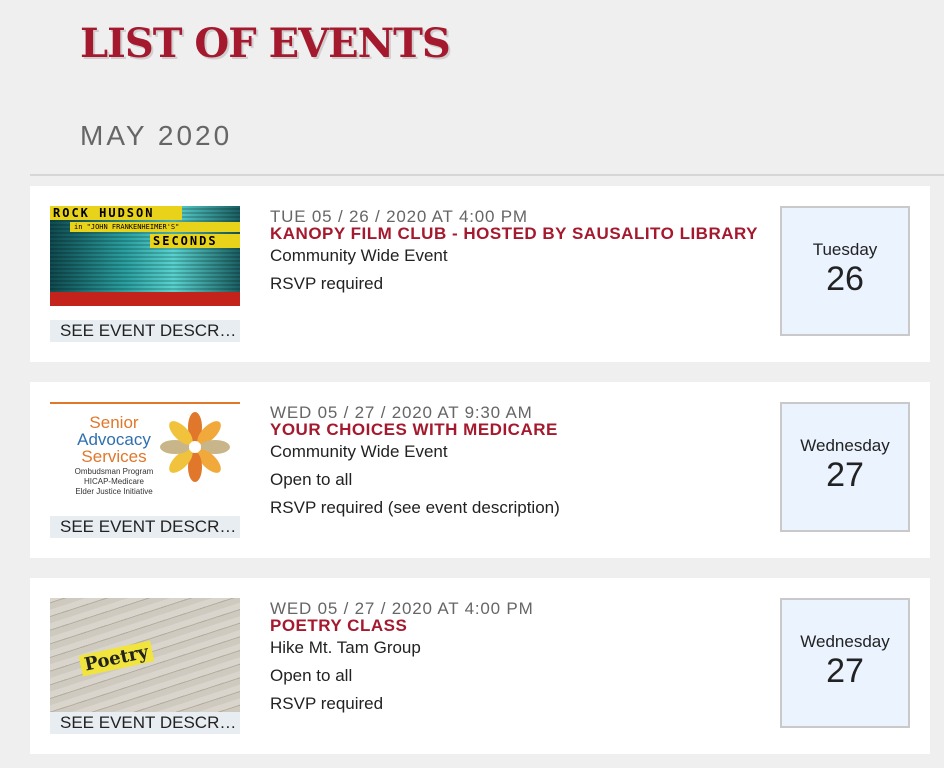 The height and width of the screenshot is (768, 944). I want to click on image-caption: SECONDS, so click(195, 241).